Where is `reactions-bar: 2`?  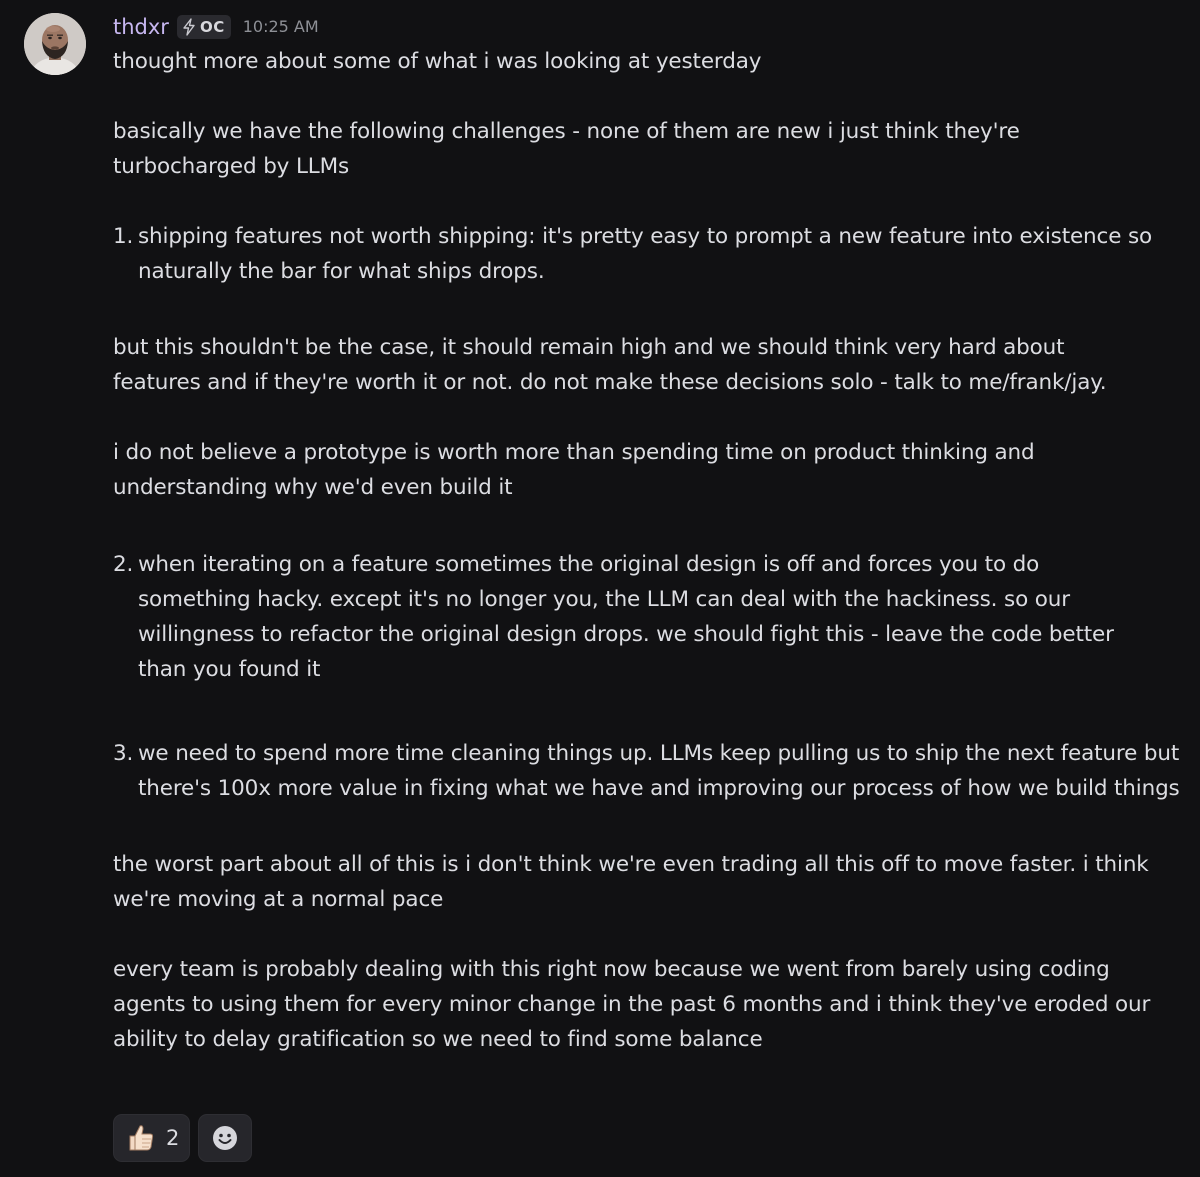 reactions-bar: 2 is located at coordinates (183, 1138).